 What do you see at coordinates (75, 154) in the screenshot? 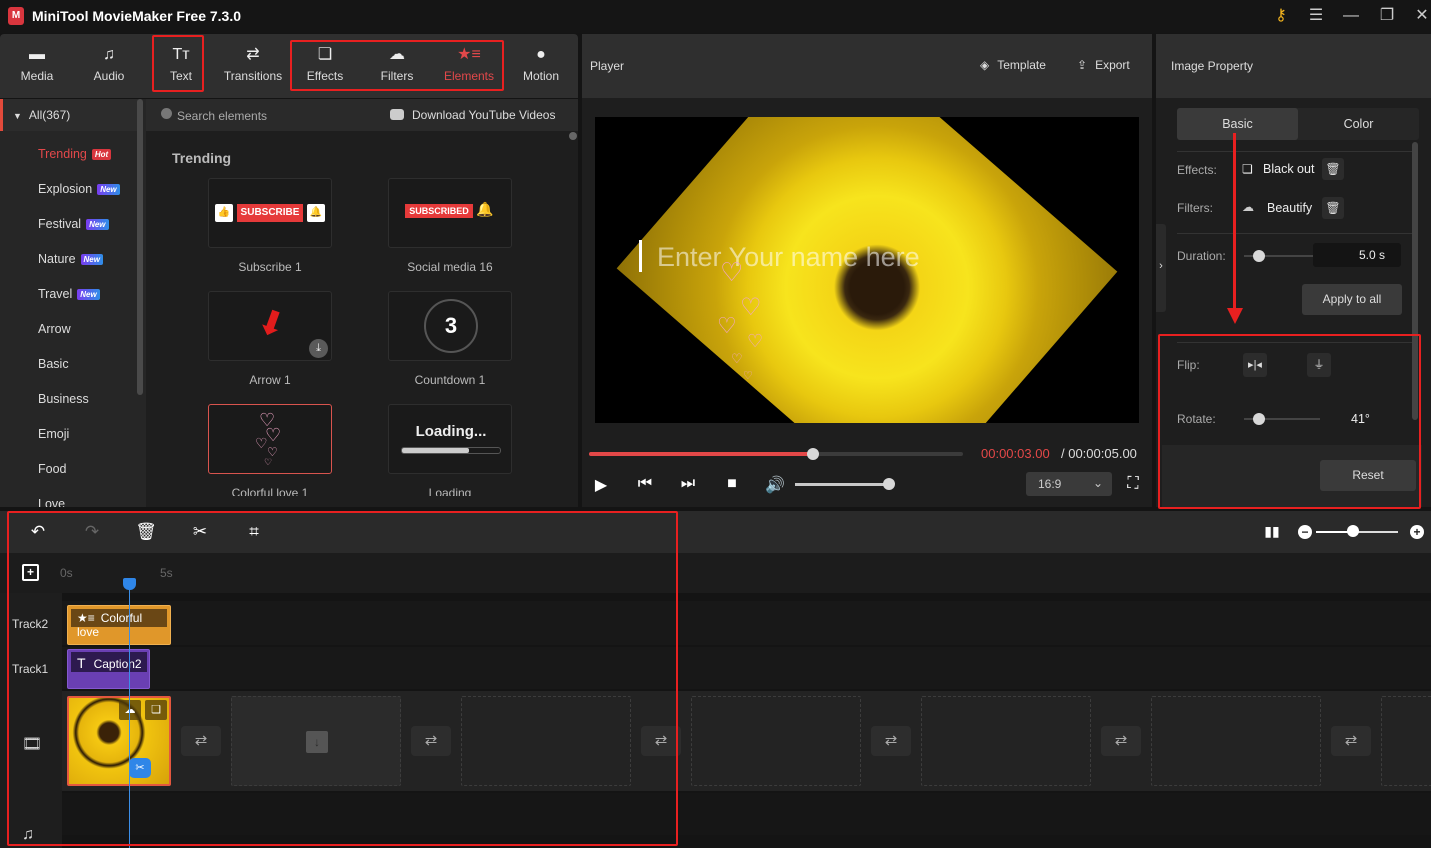
I see `category-trending: Trending Hot` at bounding box center [75, 154].